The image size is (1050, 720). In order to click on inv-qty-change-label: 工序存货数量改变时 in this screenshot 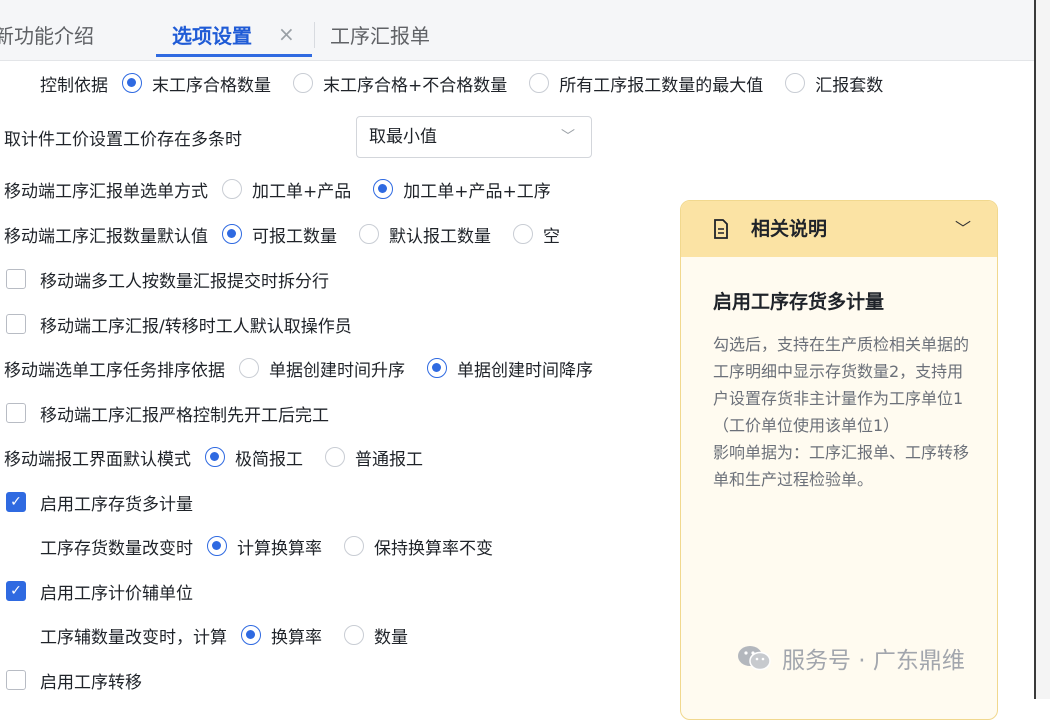, I will do `click(116, 548)`.